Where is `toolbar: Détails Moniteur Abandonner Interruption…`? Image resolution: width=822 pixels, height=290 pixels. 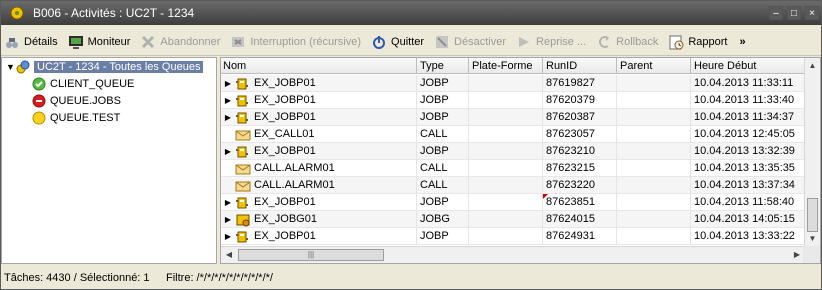 toolbar: Détails Moniteur Abandonner Interruption… is located at coordinates (411, 42).